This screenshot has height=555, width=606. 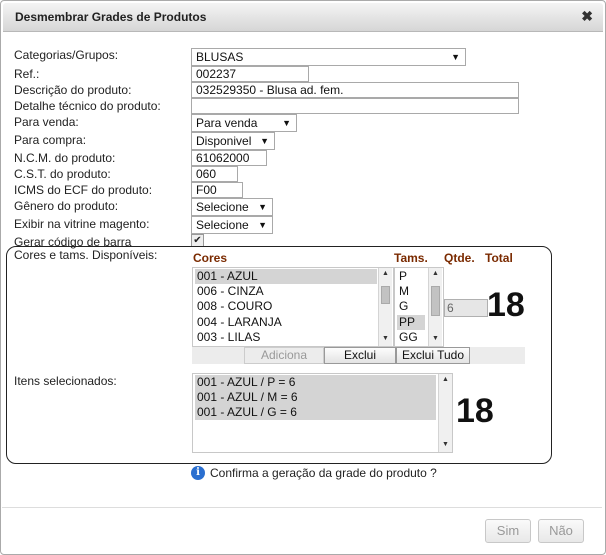 What do you see at coordinates (73, 90) in the screenshot?
I see `descricao-label: Descrição do produto:` at bounding box center [73, 90].